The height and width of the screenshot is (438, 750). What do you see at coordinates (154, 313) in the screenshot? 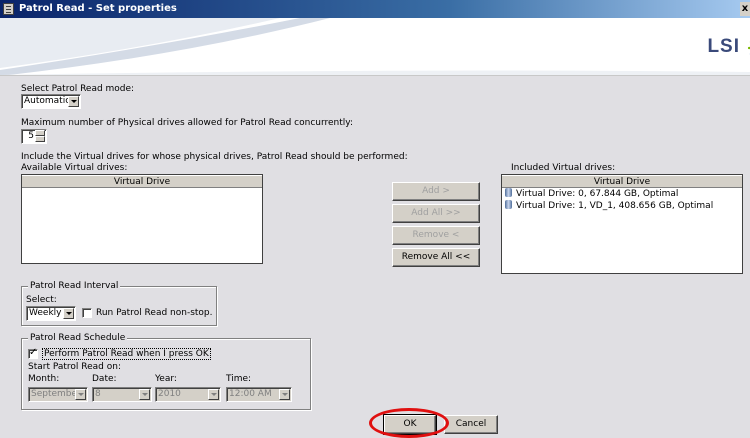
I see `nonstop-label: Run Patrol Read non-stop.` at bounding box center [154, 313].